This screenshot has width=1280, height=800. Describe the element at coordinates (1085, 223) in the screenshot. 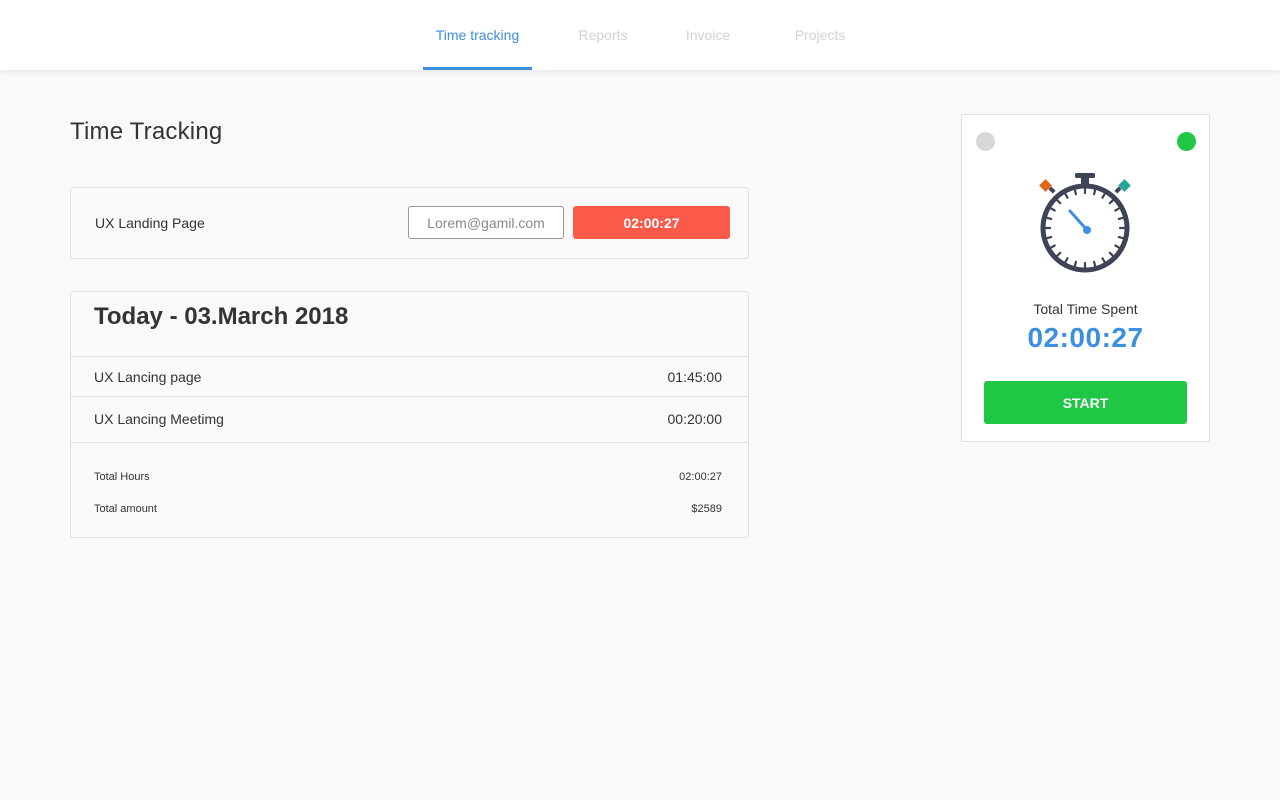

I see `stopwatch-icon` at that location.